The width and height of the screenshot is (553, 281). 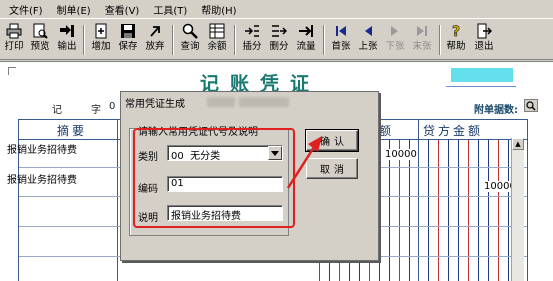 I want to click on row2-summary: 报销业务招待费, so click(x=42, y=178).